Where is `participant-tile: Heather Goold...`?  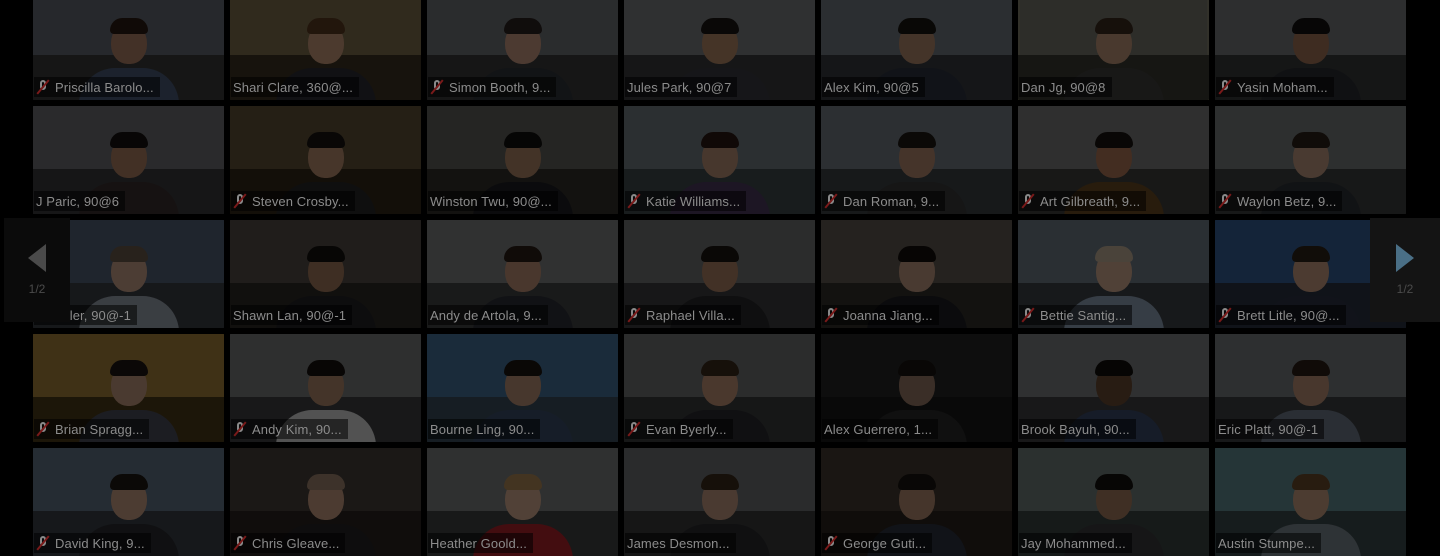 participant-tile: Heather Goold... is located at coordinates (522, 502).